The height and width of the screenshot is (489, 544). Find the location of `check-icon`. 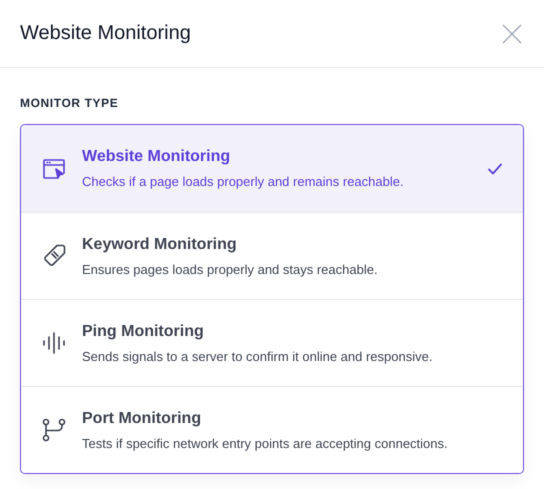

check-icon is located at coordinates (495, 168).